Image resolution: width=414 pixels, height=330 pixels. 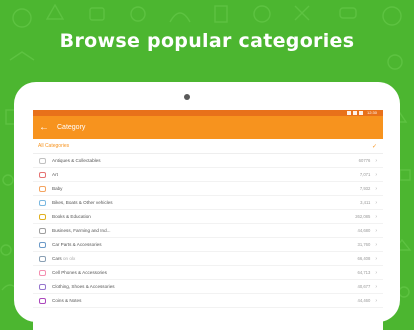 I want to click on category-name: Cars, so click(x=57, y=258).